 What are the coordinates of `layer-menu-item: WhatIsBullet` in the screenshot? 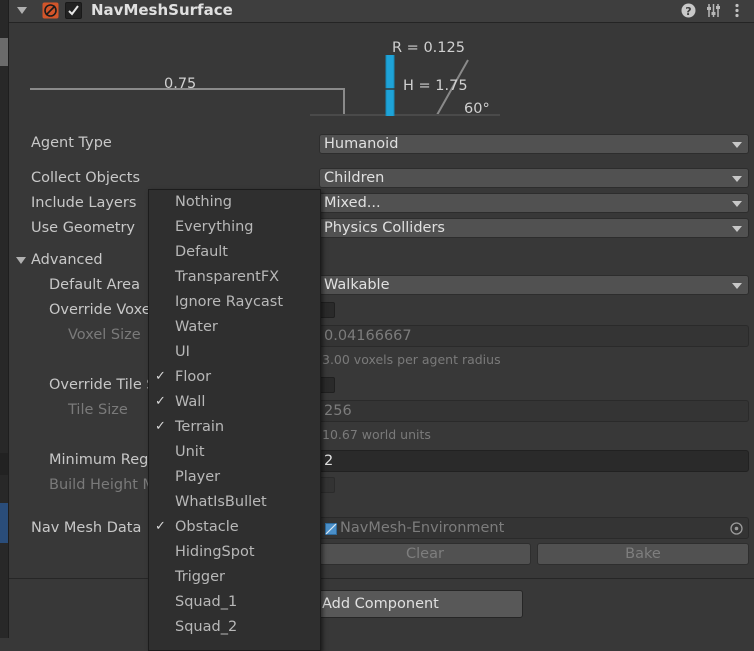 It's located at (234, 503).